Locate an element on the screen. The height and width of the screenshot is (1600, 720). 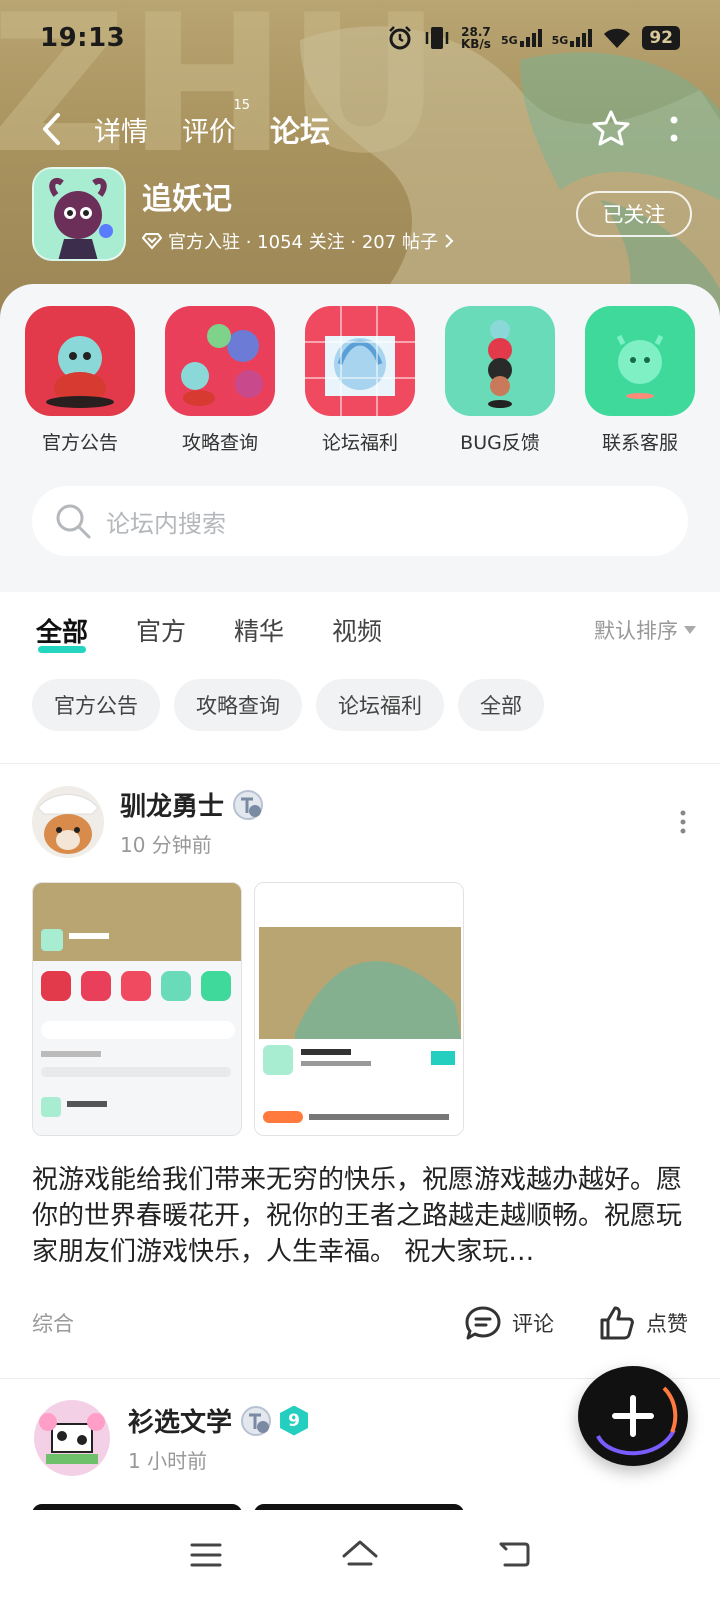
filter-tab-video: 视频 is located at coordinates (357, 630).